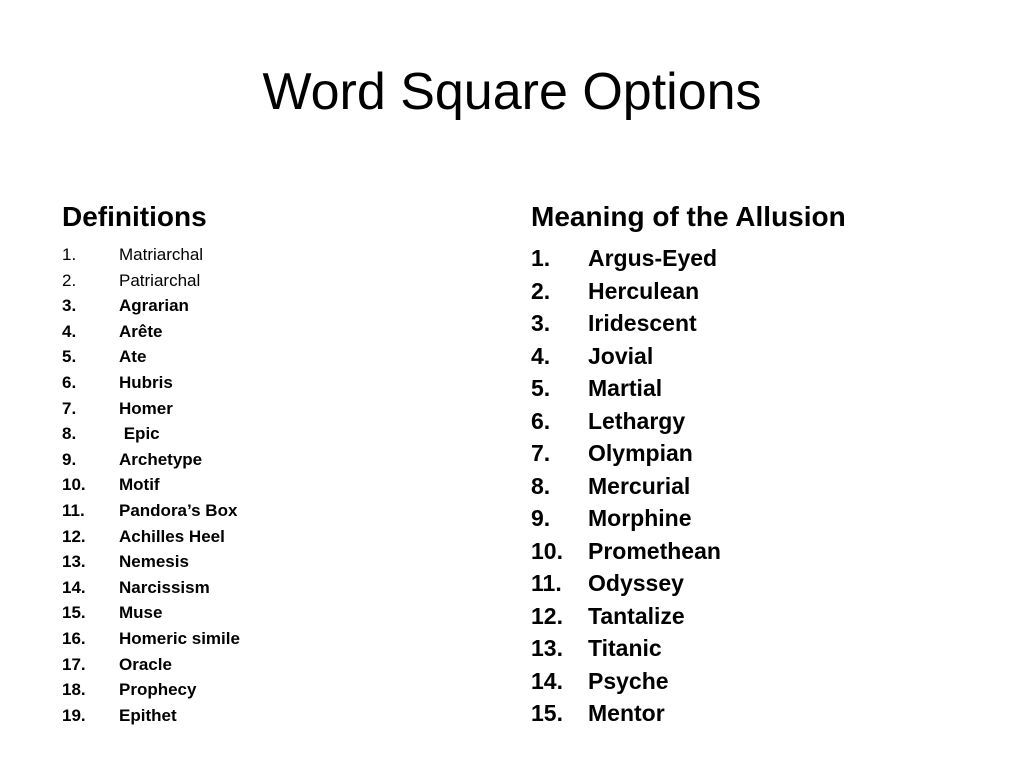 Image resolution: width=1024 pixels, height=768 pixels. Describe the element at coordinates (644, 290) in the screenshot. I see `item-text: Herculean` at that location.